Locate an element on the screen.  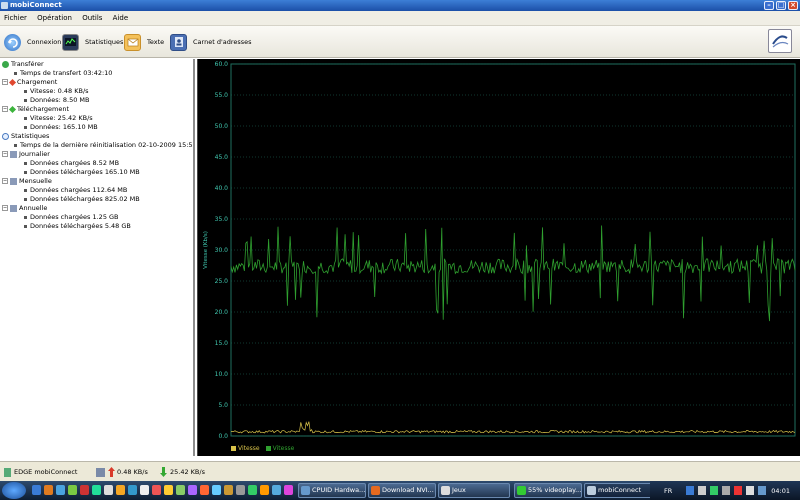
tree-item-mens-tele: Données téléchargées 825.02 MB is located at coordinates (82, 199).